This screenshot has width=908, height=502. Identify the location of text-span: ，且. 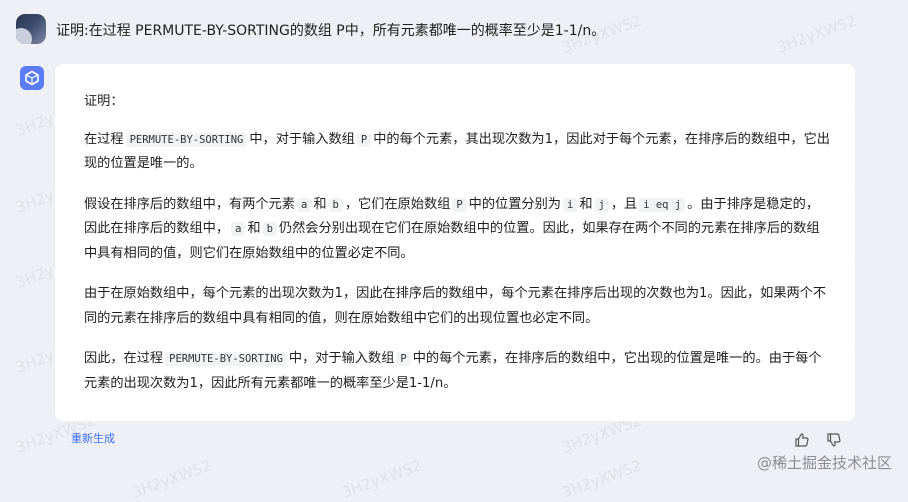
(624, 204).